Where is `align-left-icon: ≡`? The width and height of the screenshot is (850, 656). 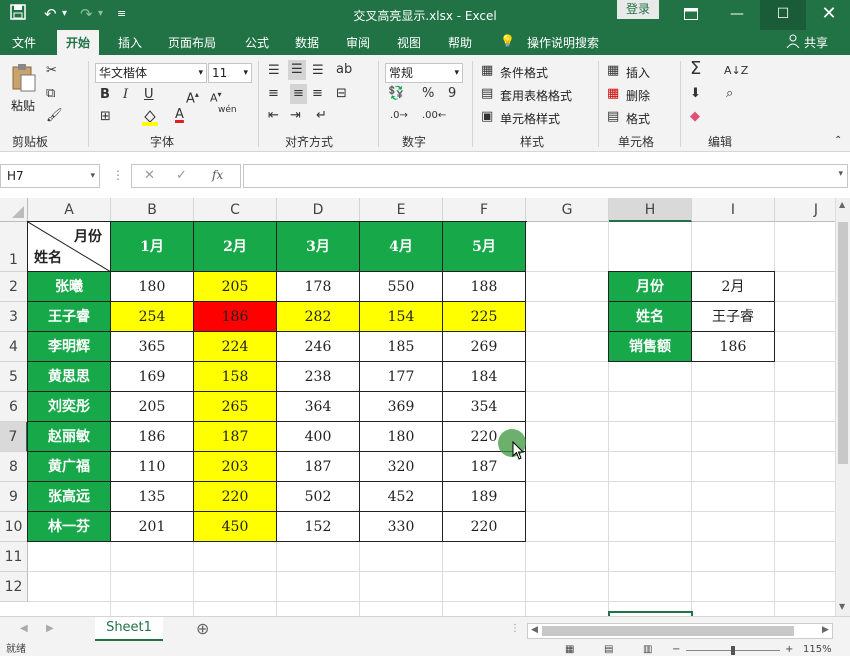 align-left-icon: ≡ is located at coordinates (273, 94).